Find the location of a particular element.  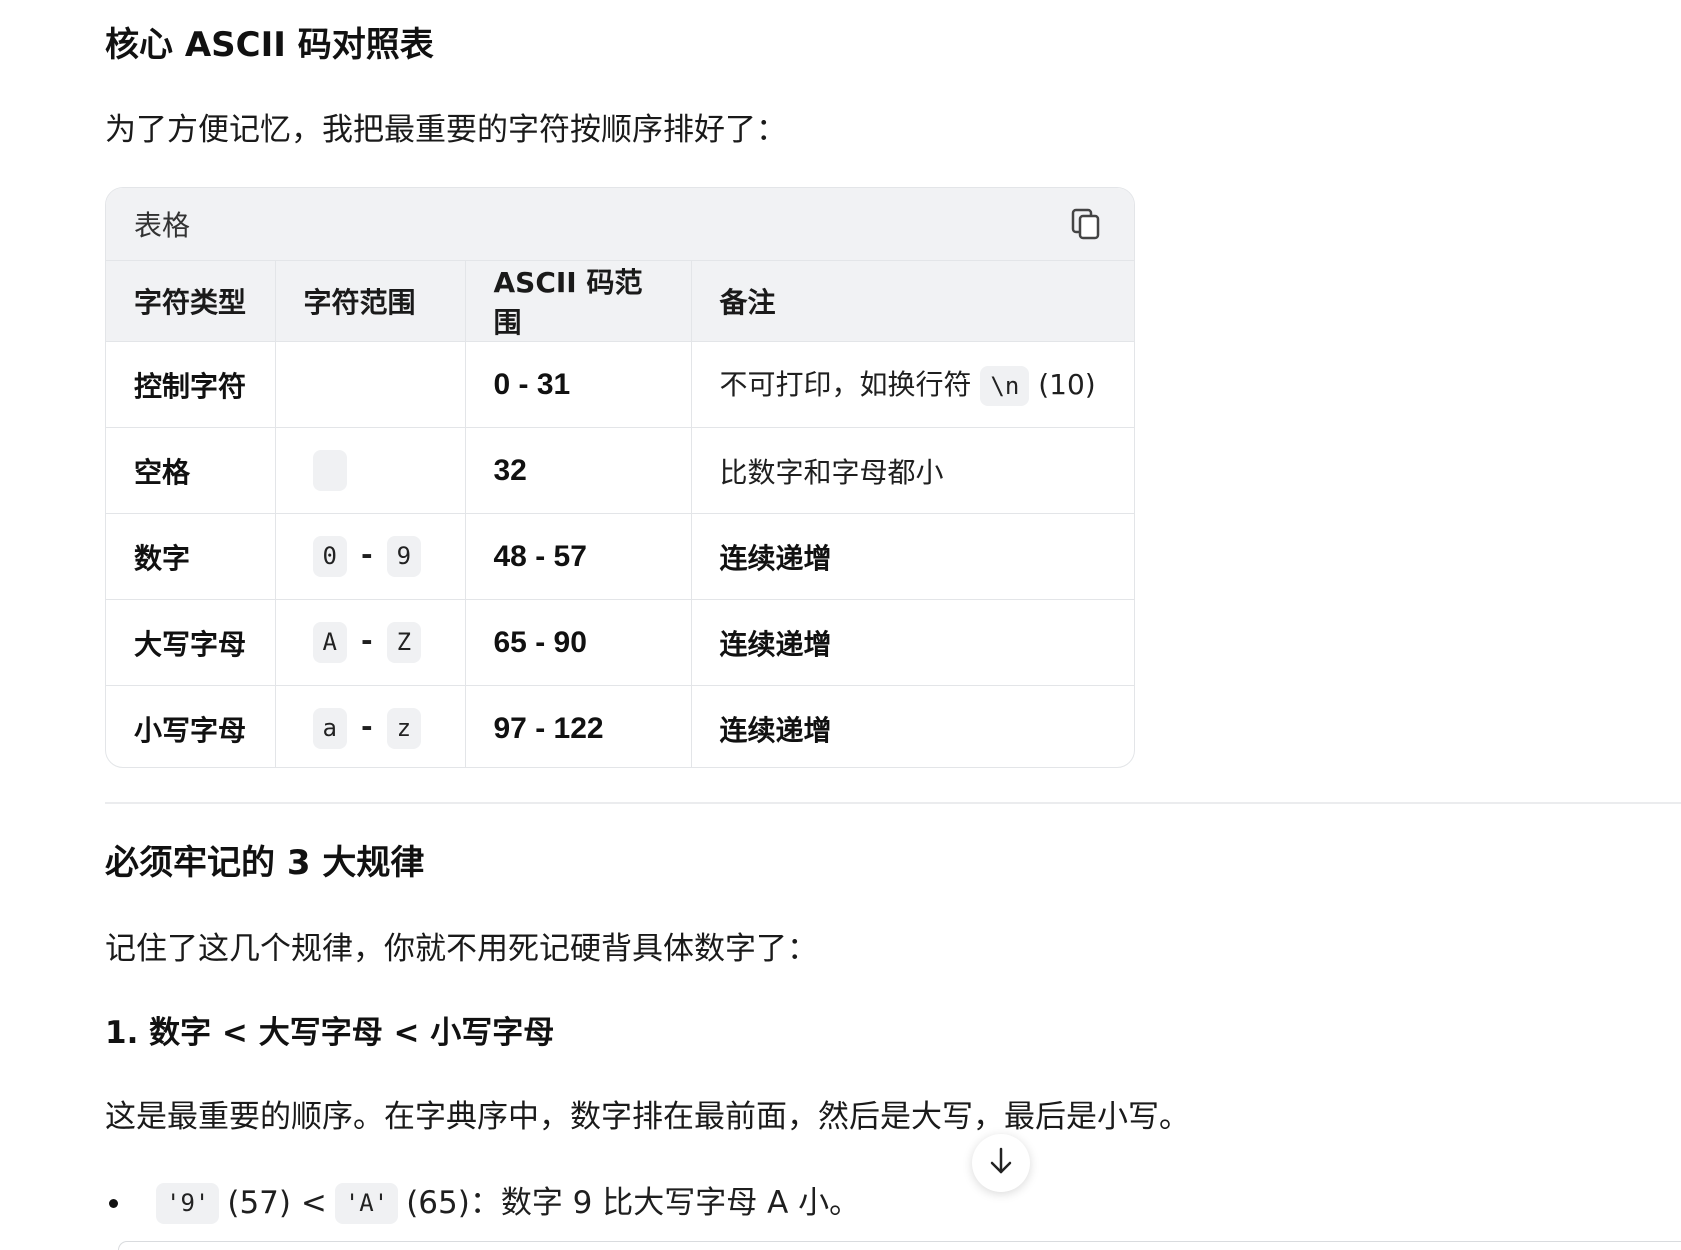

list-item: '9' (57) < 'A' (65)：数字 9 比大写字母 A 小。 is located at coordinates (482, 1203).